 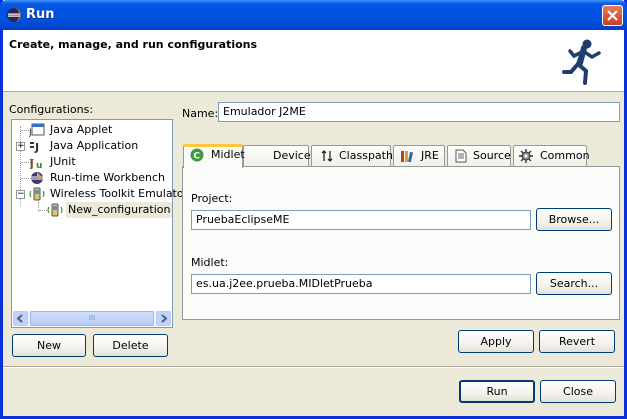 What do you see at coordinates (526, 156) in the screenshot?
I see `common-settings-icon` at bounding box center [526, 156].